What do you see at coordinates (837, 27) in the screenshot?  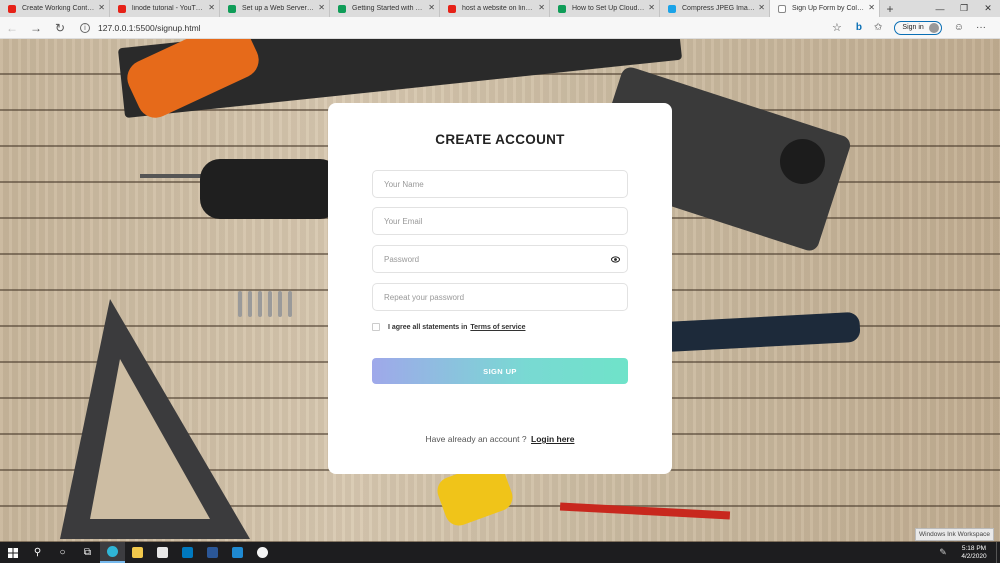 I see `star-icon: ☆` at bounding box center [837, 27].